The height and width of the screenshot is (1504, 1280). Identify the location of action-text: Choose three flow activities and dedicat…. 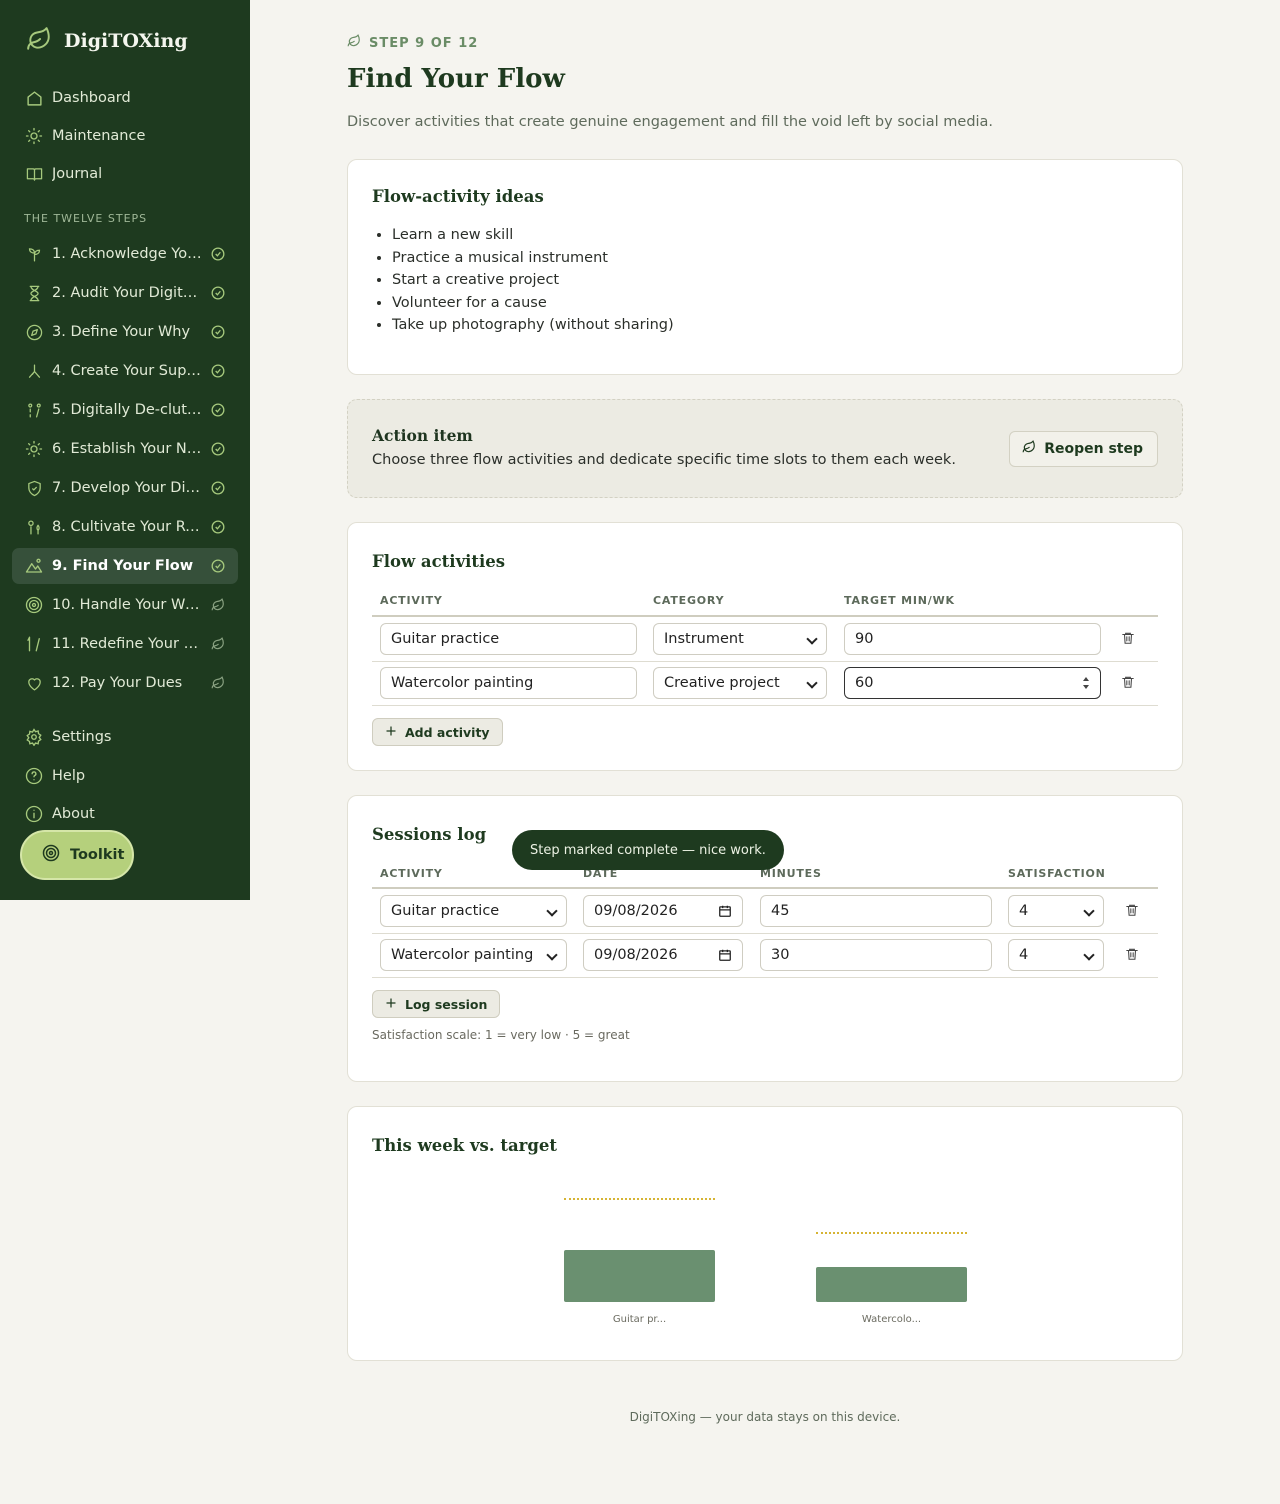
(664, 460).